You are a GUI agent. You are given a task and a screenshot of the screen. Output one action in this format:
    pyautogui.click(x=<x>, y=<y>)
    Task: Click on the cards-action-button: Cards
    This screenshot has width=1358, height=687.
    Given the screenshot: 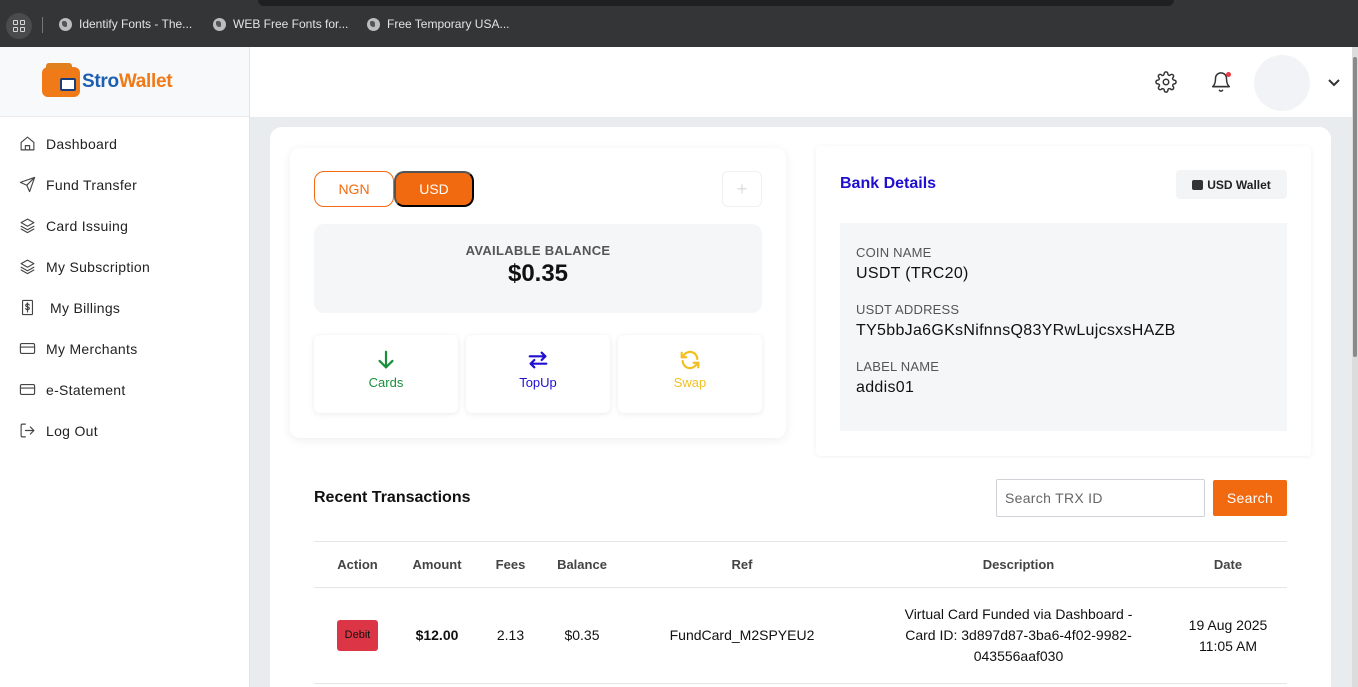 What is the action you would take?
    pyautogui.click(x=386, y=374)
    